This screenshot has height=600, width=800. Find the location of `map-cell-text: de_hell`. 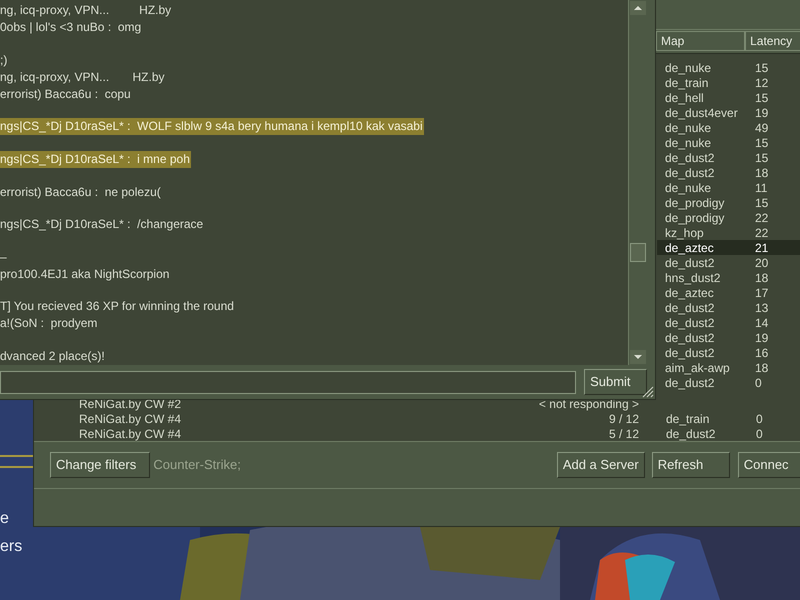

map-cell-text: de_hell is located at coordinates (685, 98).